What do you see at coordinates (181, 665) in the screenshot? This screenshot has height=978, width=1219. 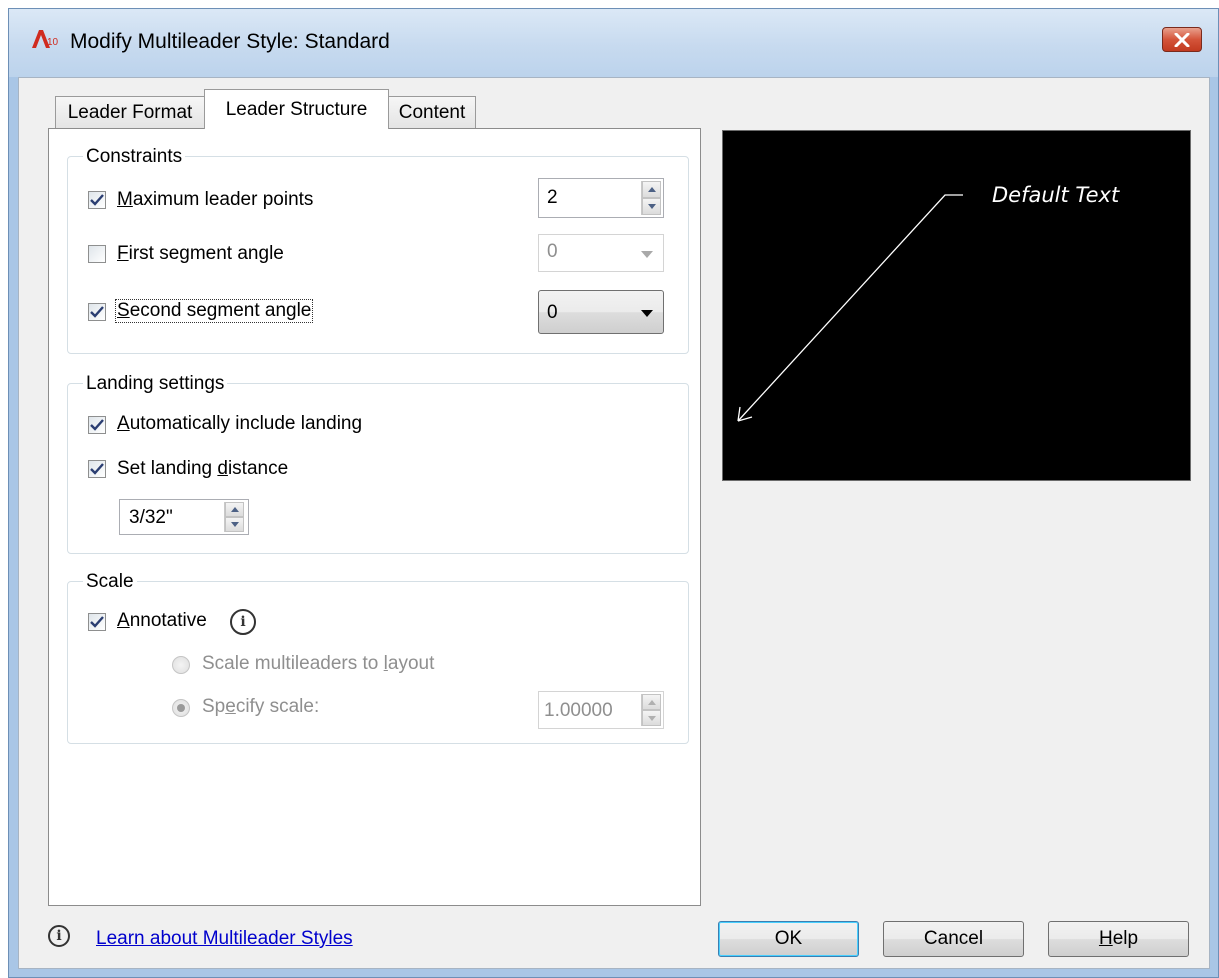 I see `scale-to-layout-radio` at bounding box center [181, 665].